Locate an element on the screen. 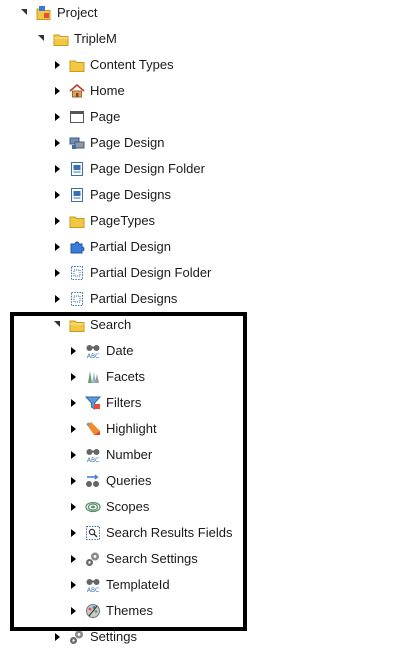  tree-node-facets: Facets is located at coordinates (107, 377).